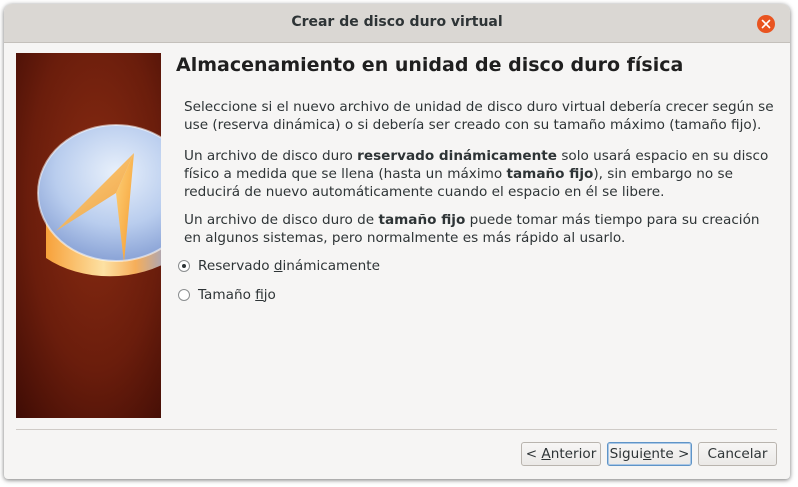 The width and height of the screenshot is (798, 487). I want to click on close-button, so click(766, 24).